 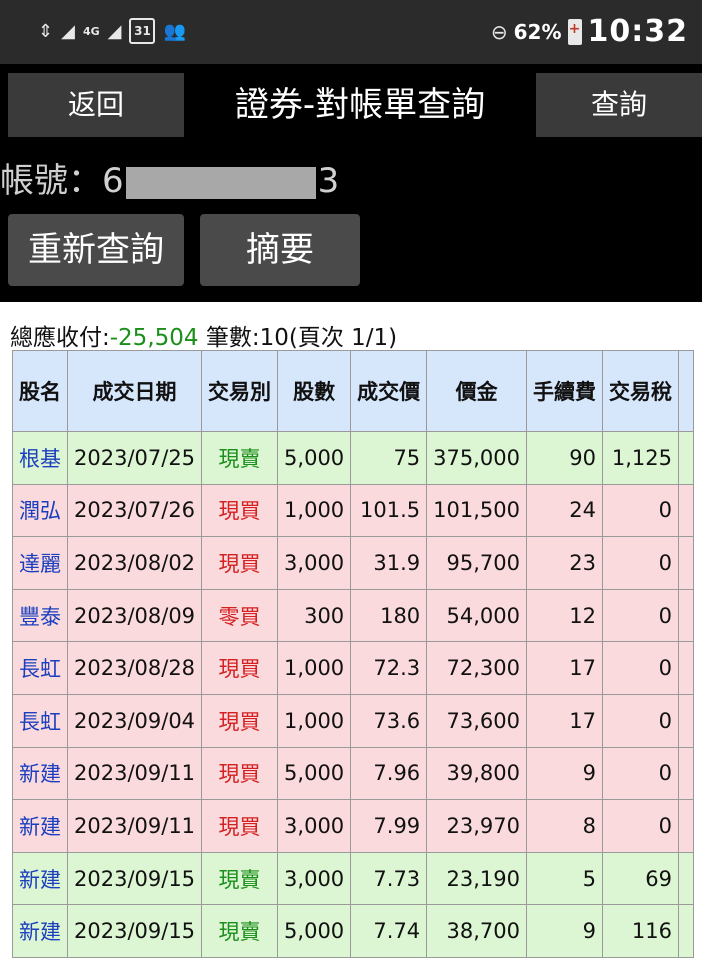 I want to click on table-row: 根基 2023/07/25 現賣 5,000 75 375,000 90 1,125, so click(x=353, y=458).